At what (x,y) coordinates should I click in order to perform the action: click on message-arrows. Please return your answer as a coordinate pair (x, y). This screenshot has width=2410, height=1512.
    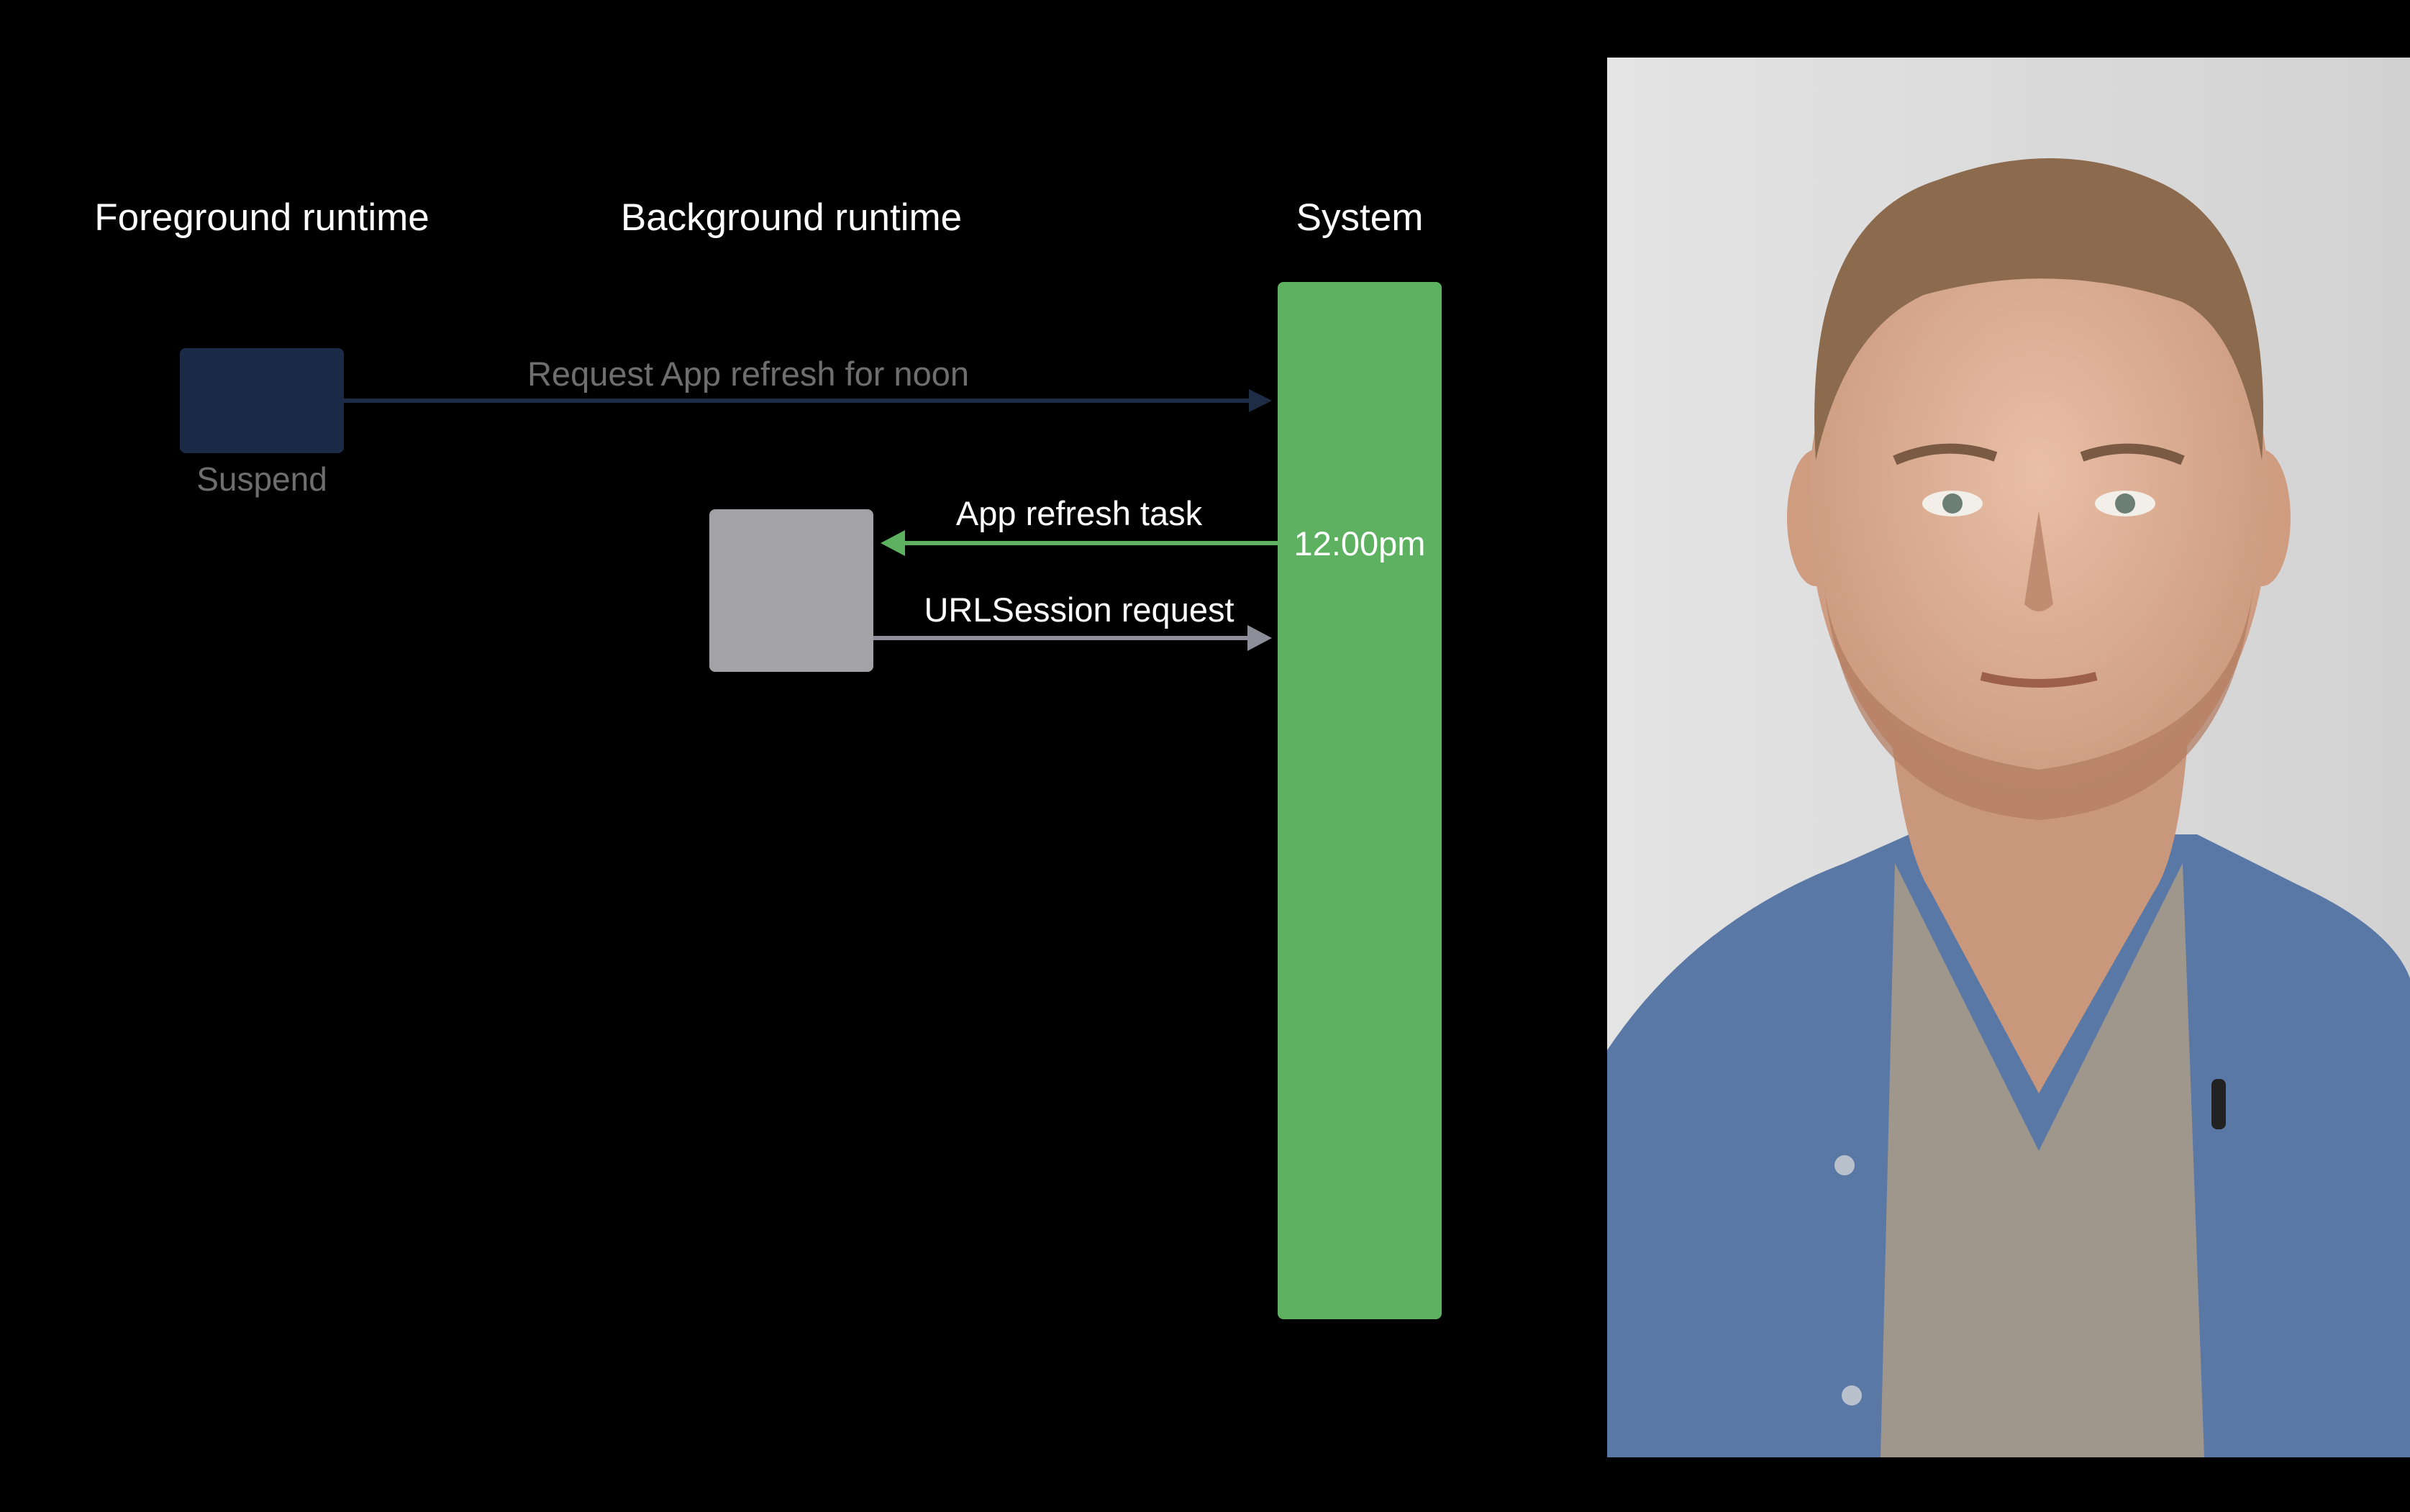
    Looking at the image, I should click on (811, 520).